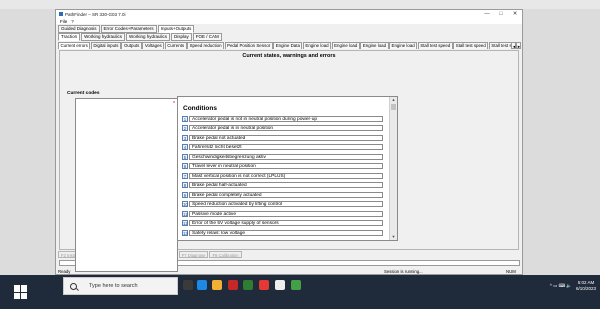 This screenshot has height=309, width=600. Describe the element at coordinates (393, 100) in the screenshot. I see `scroll-up-button: ▲` at that location.